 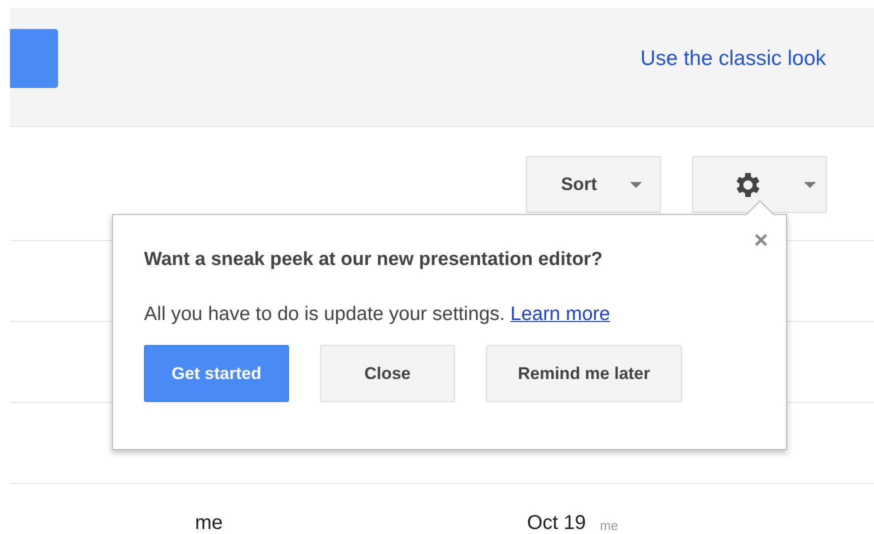 What do you see at coordinates (593, 184) in the screenshot?
I see `sort-button: Sort` at bounding box center [593, 184].